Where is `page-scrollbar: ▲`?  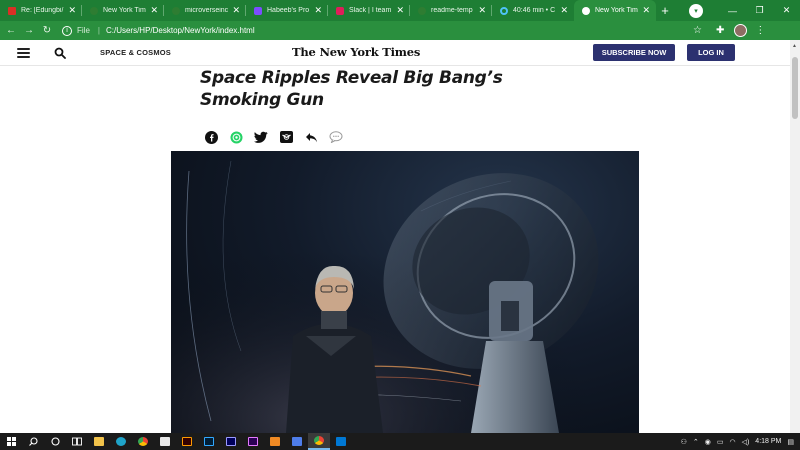 page-scrollbar: ▲ is located at coordinates (795, 236).